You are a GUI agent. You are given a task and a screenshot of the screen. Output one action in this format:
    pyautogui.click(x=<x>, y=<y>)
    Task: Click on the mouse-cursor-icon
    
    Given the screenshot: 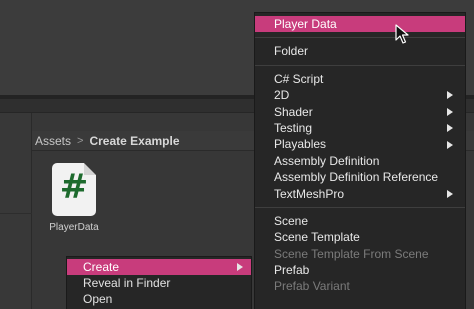 What is the action you would take?
    pyautogui.click(x=402, y=34)
    